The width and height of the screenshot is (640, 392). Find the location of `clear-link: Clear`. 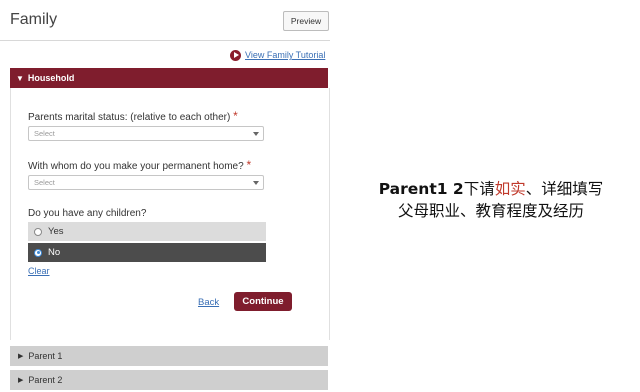

clear-link: Clear is located at coordinates (39, 271).